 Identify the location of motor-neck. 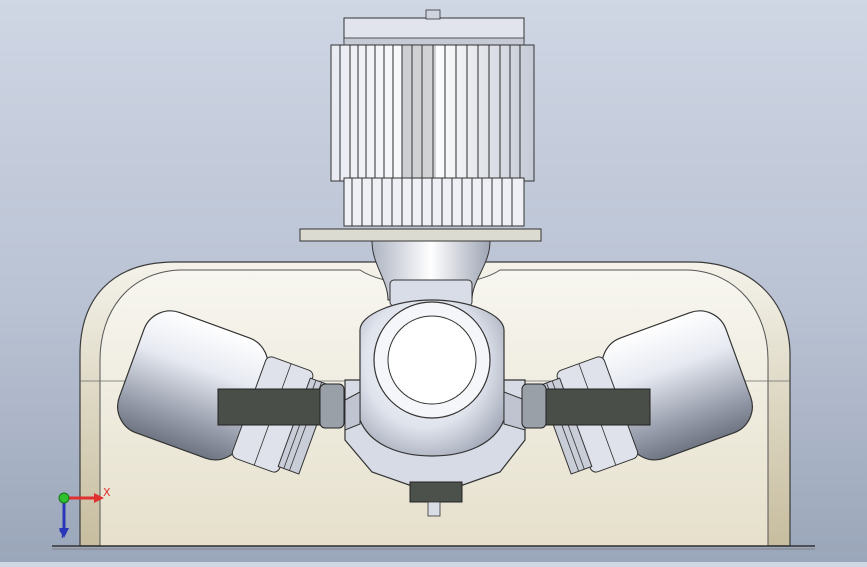
(431, 273).